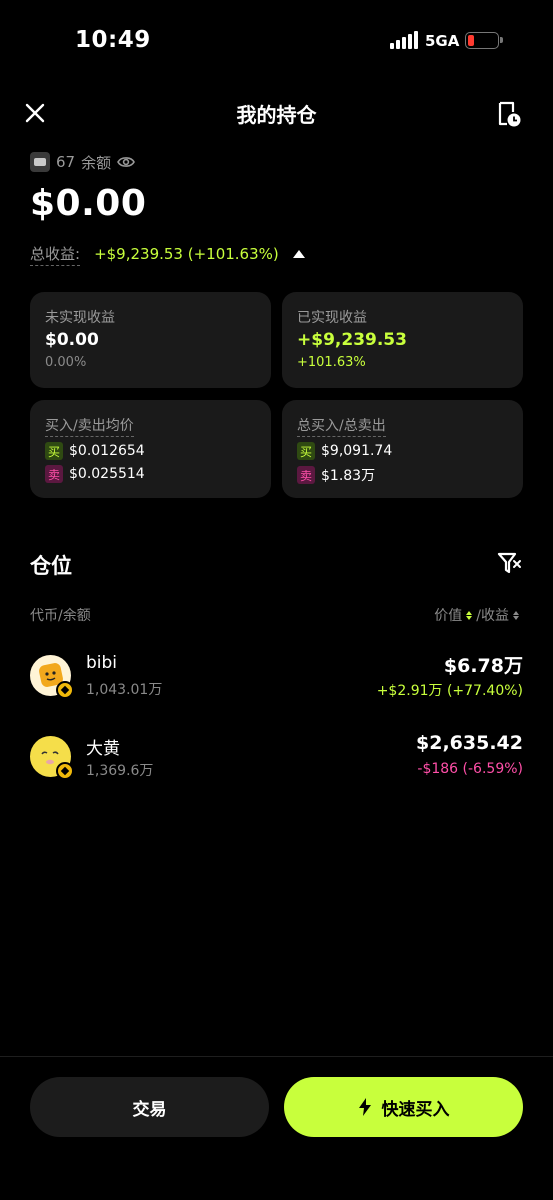  I want to click on status-bar: 10:49 5GA, so click(276, 40).